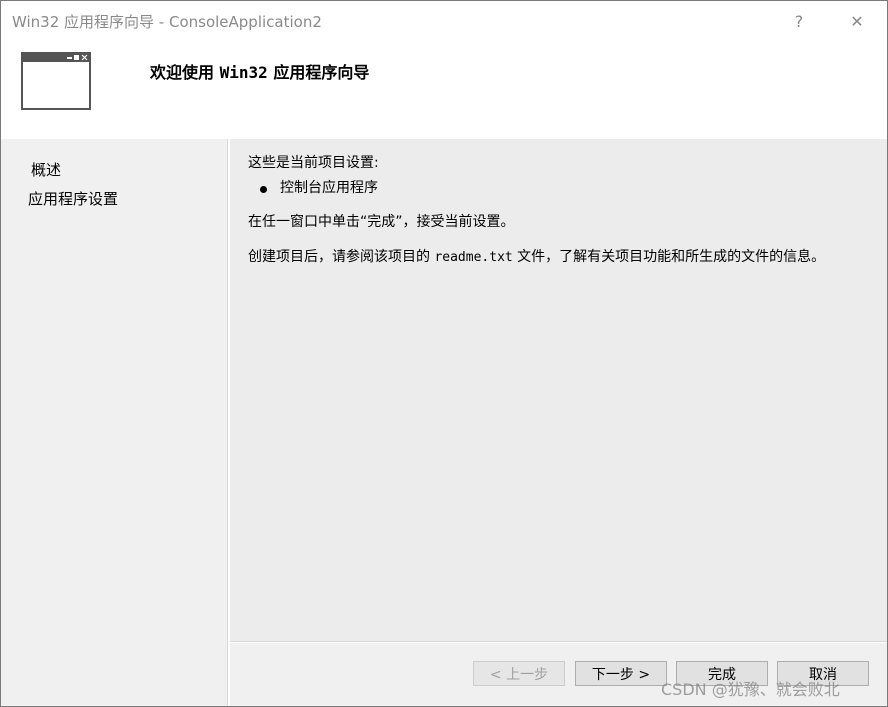 The width and height of the screenshot is (888, 707). Describe the element at coordinates (313, 163) in the screenshot. I see `settings-intro: 这些是当前项目设置:` at that location.